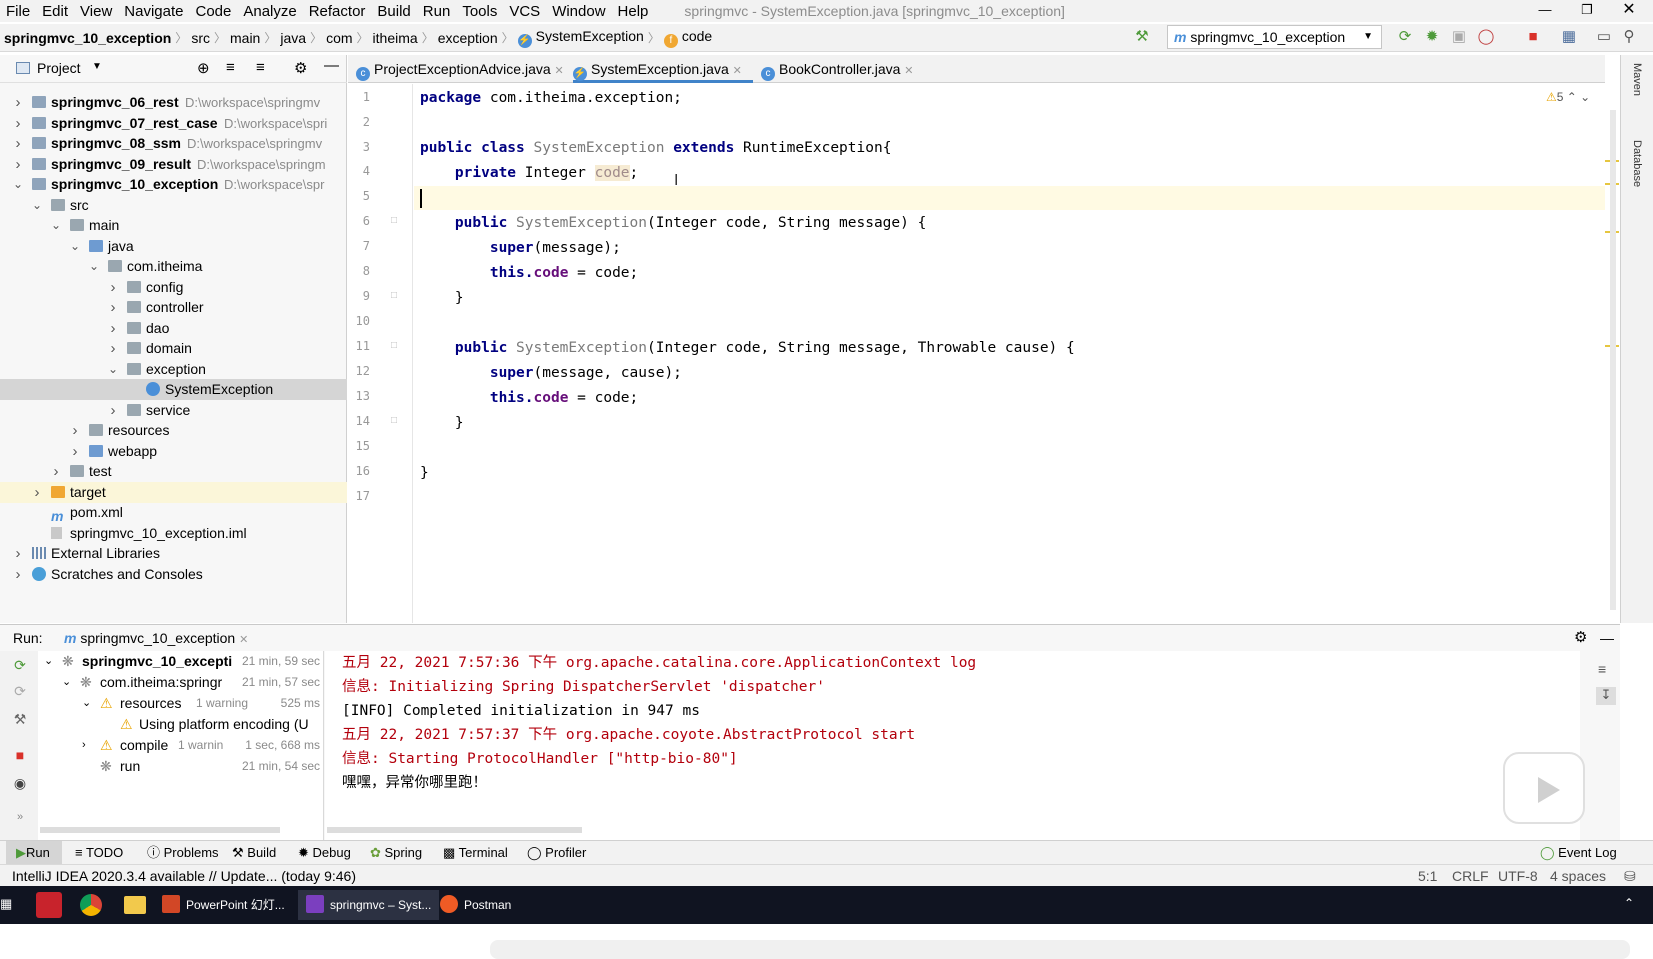 The image size is (1653, 959). What do you see at coordinates (20, 665) in the screenshot?
I see `rerun-icon: ⟳` at bounding box center [20, 665].